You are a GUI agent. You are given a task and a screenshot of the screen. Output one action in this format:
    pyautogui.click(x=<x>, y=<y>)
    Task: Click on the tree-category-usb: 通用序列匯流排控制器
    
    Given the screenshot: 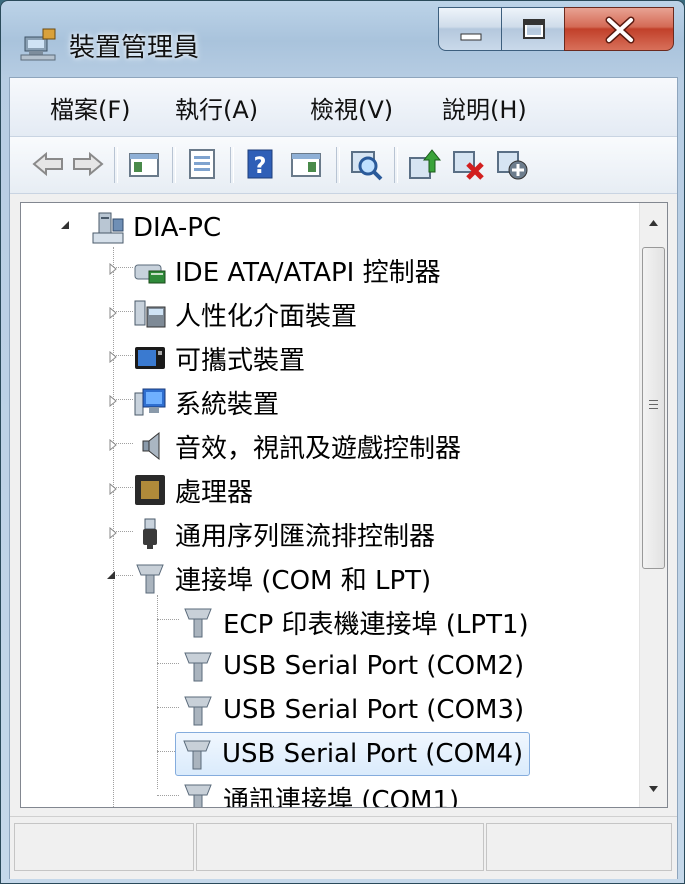 What is the action you would take?
    pyautogui.click(x=284, y=534)
    